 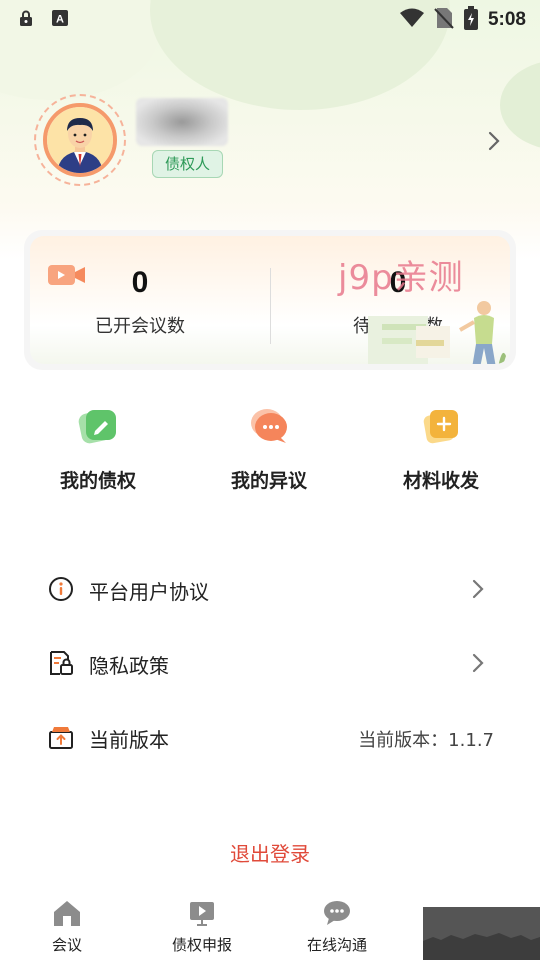 I want to click on menu-label: 平台用户协议, so click(x=149, y=592).